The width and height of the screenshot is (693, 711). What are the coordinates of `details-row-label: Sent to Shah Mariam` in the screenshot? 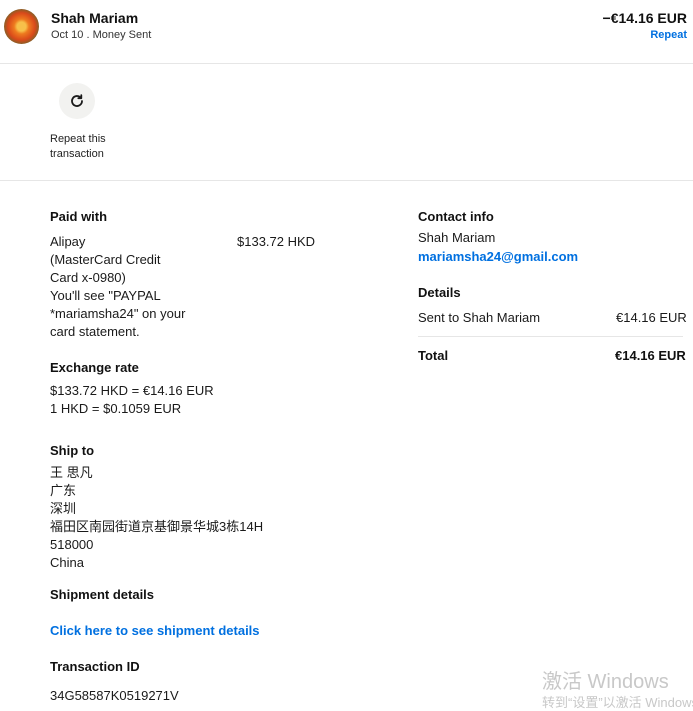 It's located at (479, 317).